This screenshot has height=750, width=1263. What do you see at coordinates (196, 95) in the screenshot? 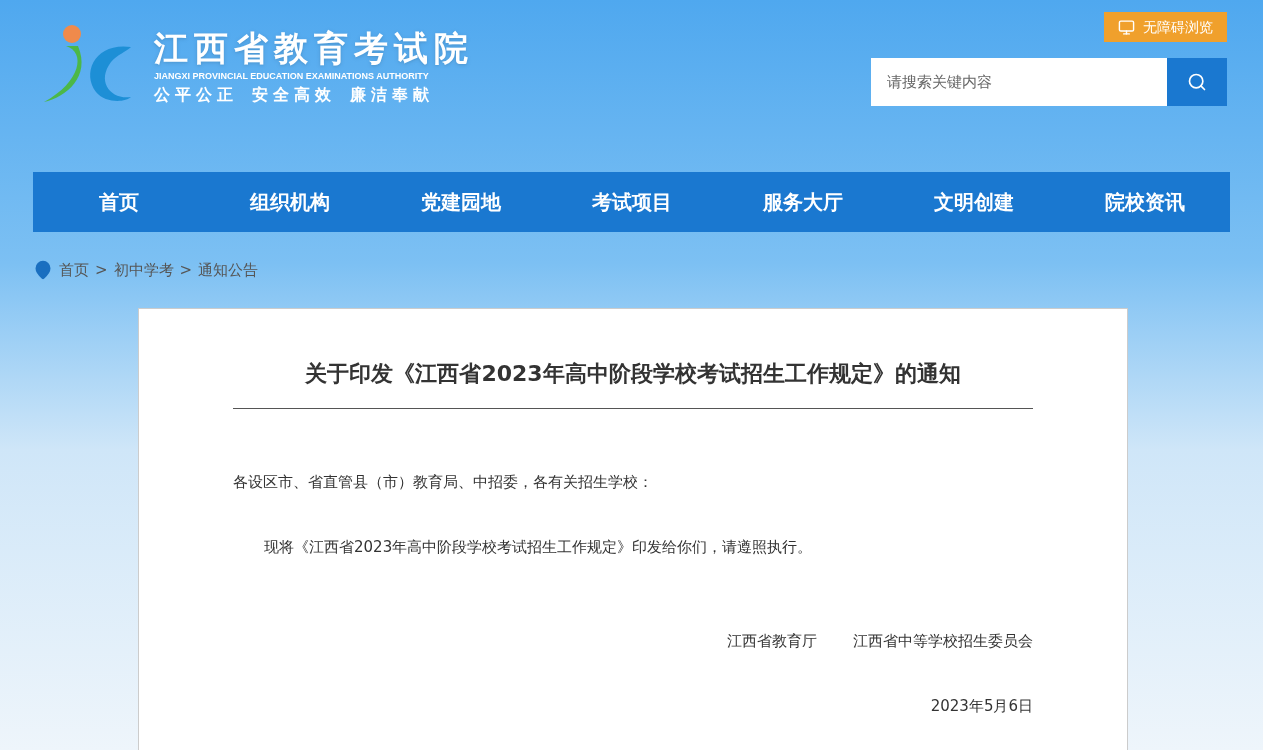
I see `logo-motto: 公平公正` at bounding box center [196, 95].